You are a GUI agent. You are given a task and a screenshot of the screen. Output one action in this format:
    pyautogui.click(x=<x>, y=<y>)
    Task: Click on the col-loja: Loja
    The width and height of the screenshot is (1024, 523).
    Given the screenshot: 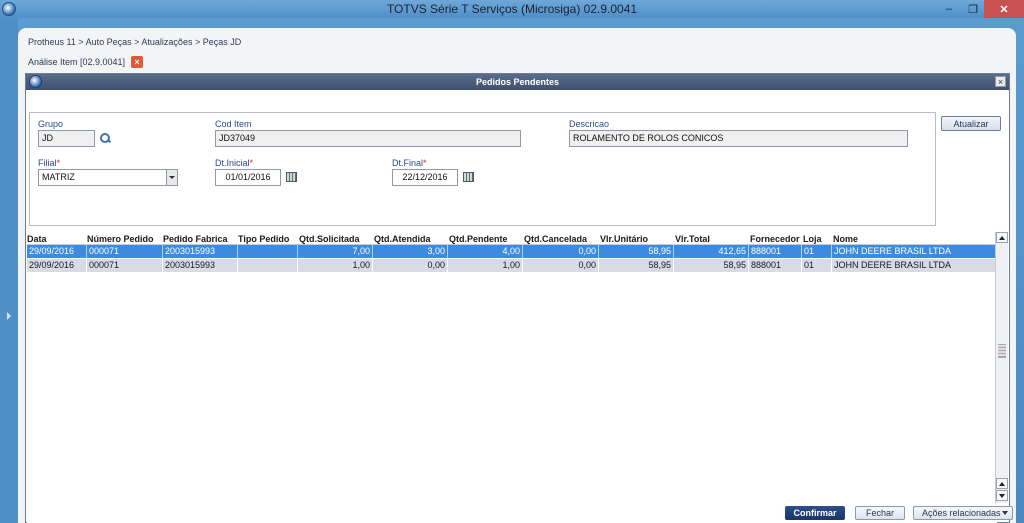 What is the action you would take?
    pyautogui.click(x=812, y=239)
    